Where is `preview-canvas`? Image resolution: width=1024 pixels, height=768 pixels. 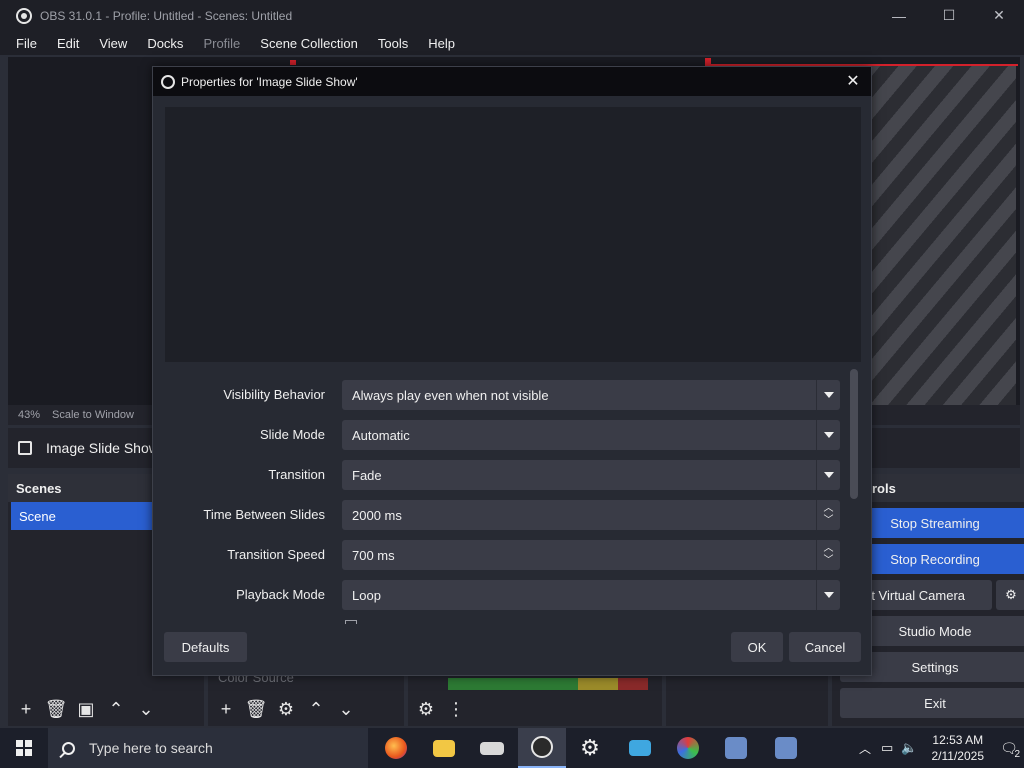 preview-canvas is located at coordinates (943, 235).